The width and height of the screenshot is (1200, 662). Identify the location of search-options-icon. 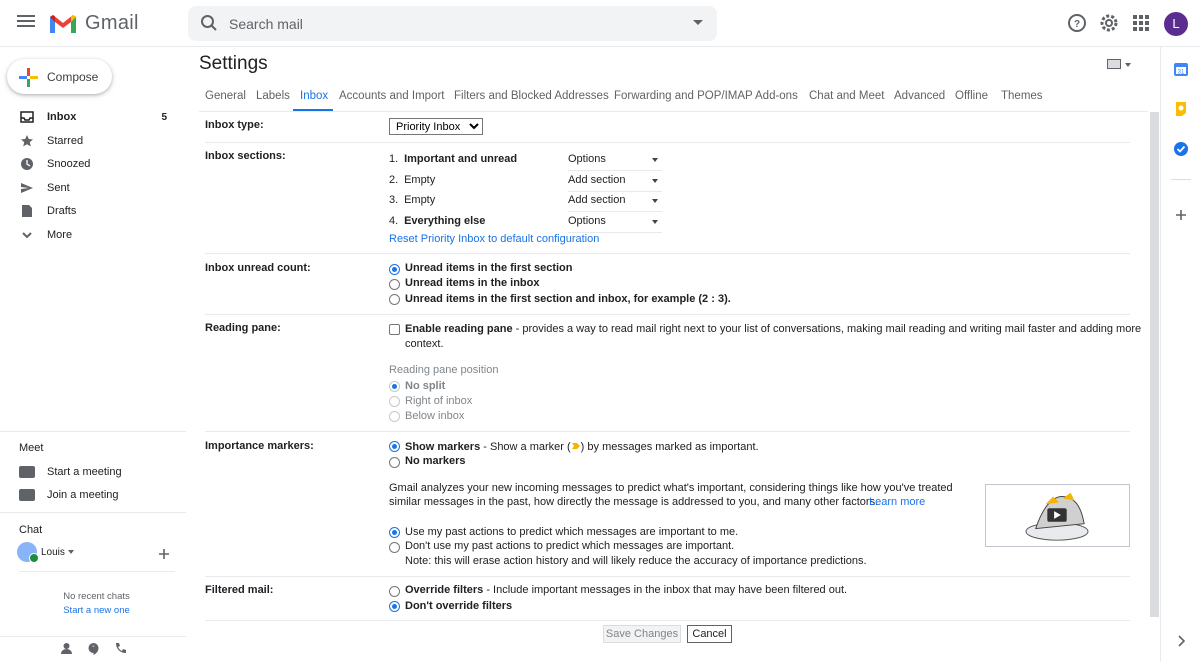
(698, 22).